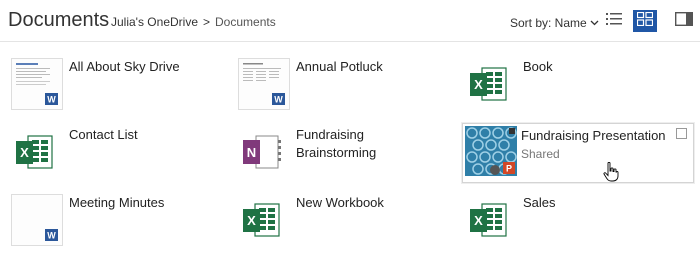  What do you see at coordinates (117, 202) in the screenshot?
I see `file-name: Meeting Minutes` at bounding box center [117, 202].